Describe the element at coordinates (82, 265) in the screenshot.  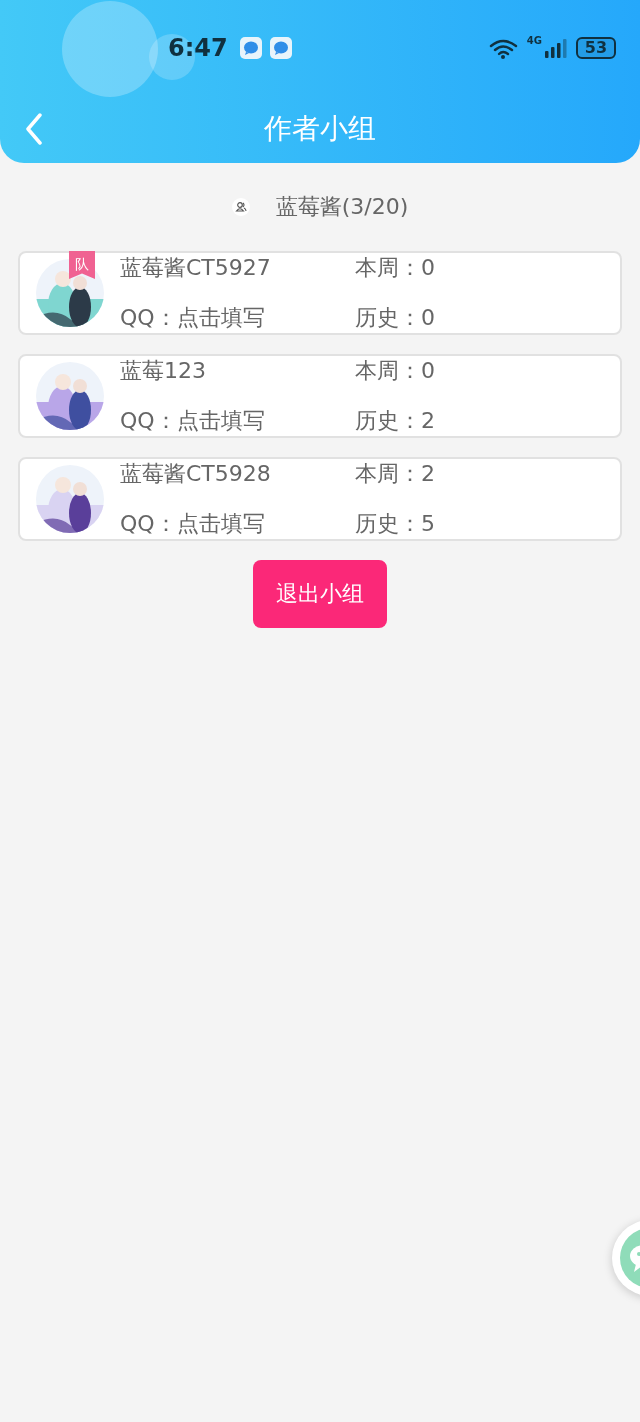
I see `leader-badge: 队` at that location.